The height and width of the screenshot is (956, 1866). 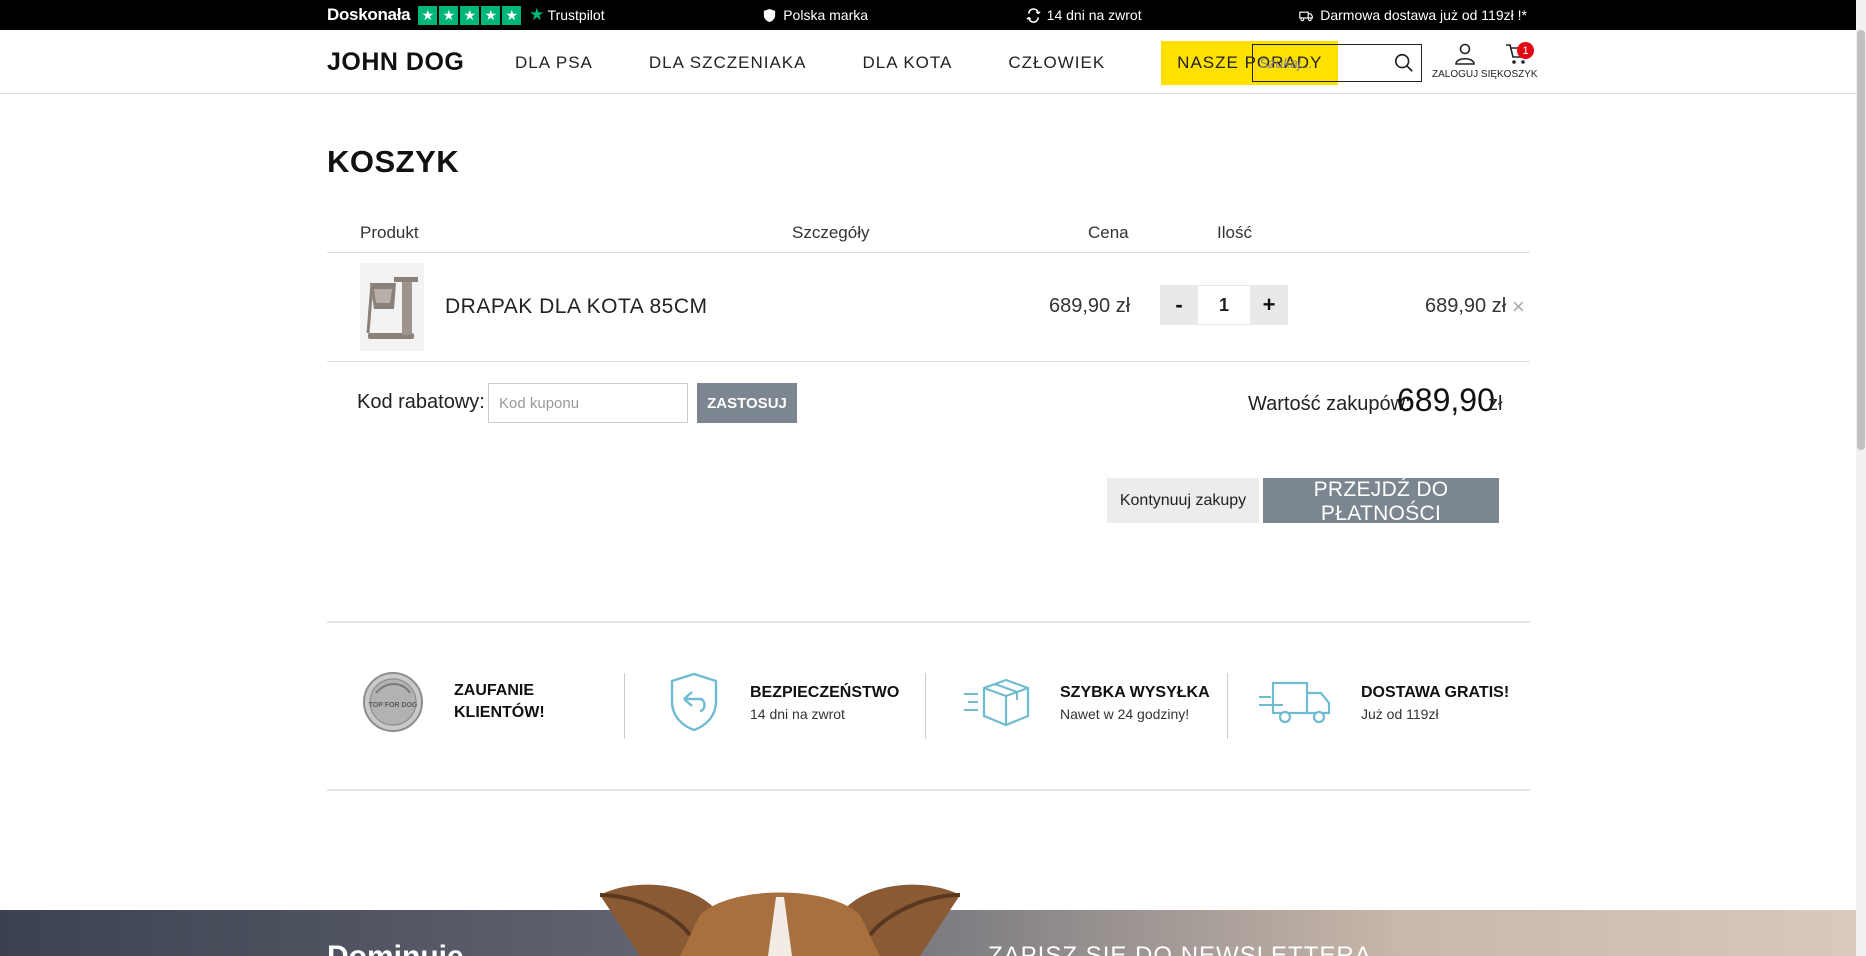 What do you see at coordinates (1329, 404) in the screenshot?
I see `order-total-label: Wartość zakupów:` at bounding box center [1329, 404].